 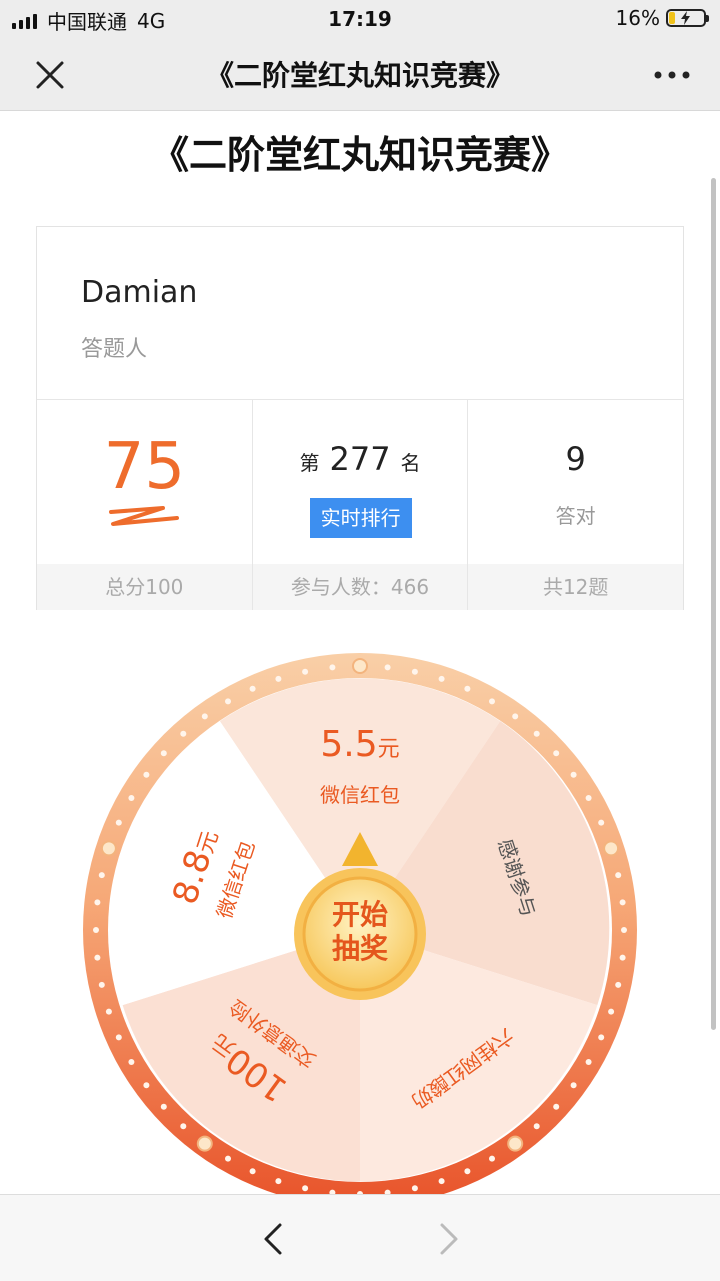 I want to click on score-cell: 75 总分100, so click(x=145, y=505).